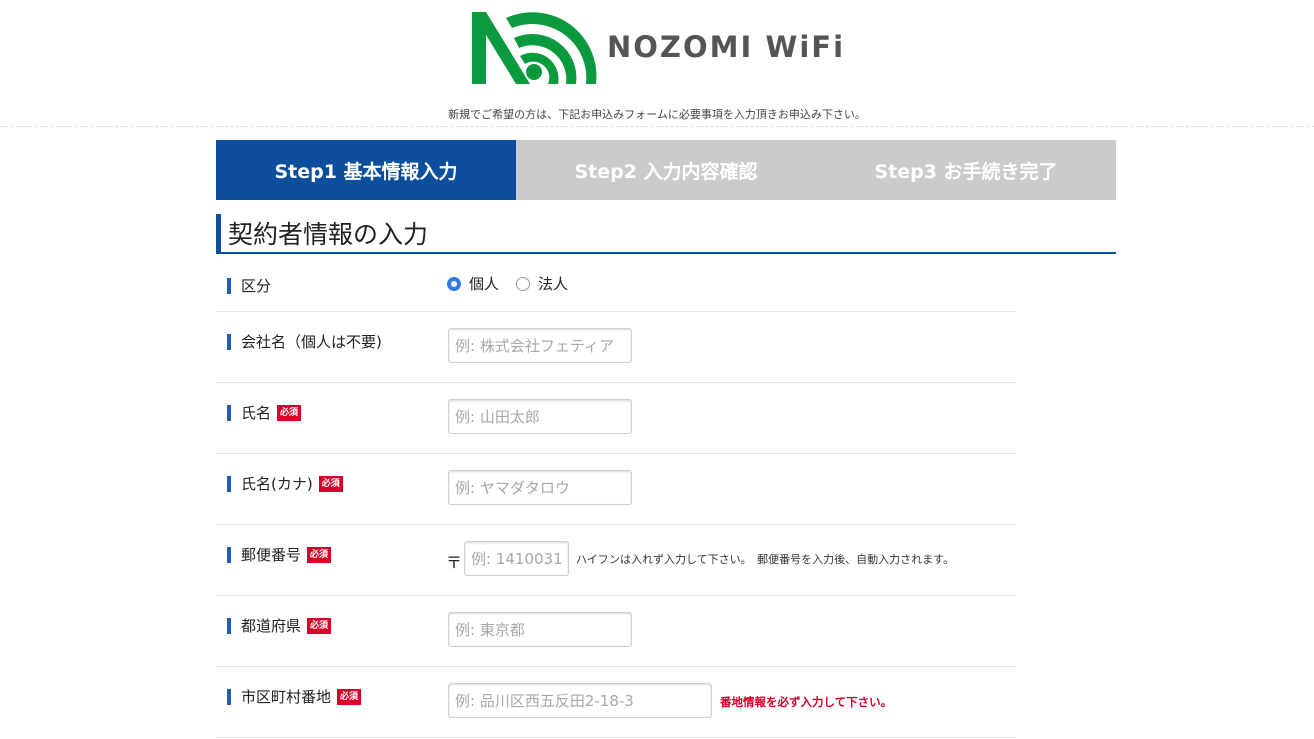  I want to click on label-kana: 氏名(カナ) 必須, so click(285, 483).